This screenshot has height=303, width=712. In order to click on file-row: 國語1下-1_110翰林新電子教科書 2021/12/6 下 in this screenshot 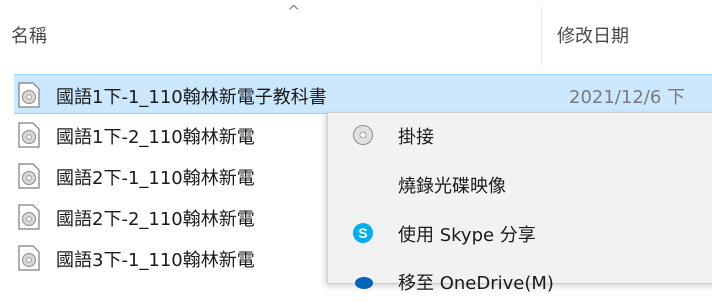, I will do `click(363, 94)`.